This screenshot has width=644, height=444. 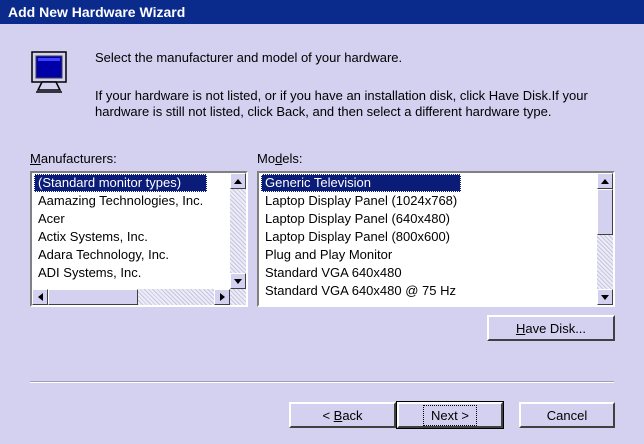 What do you see at coordinates (120, 219) in the screenshot?
I see `manufacturer-item: Acer` at bounding box center [120, 219].